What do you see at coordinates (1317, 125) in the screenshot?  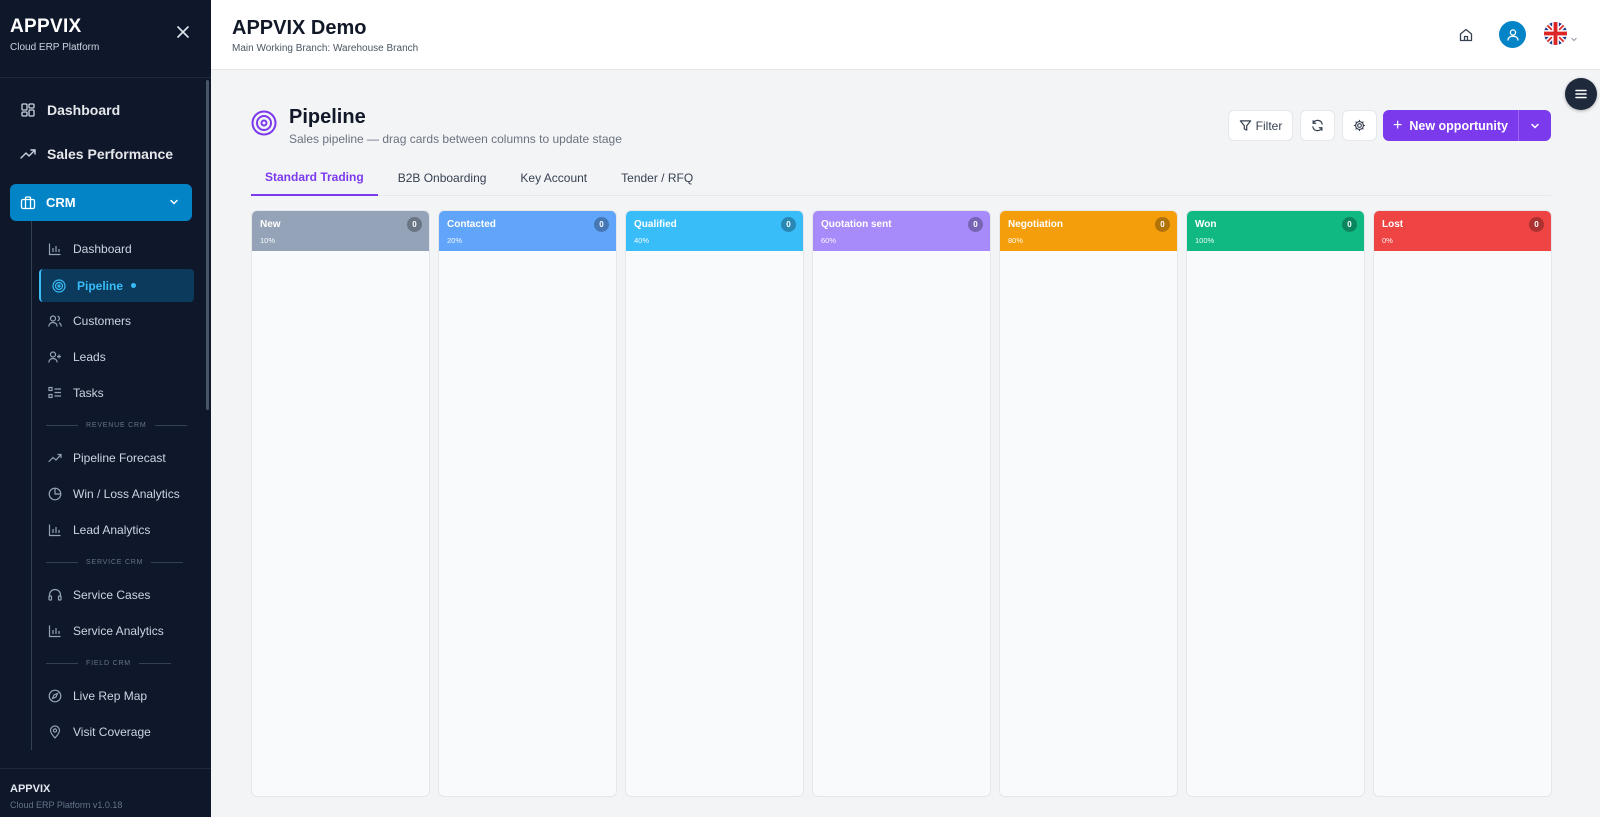 I see `refresh-button` at bounding box center [1317, 125].